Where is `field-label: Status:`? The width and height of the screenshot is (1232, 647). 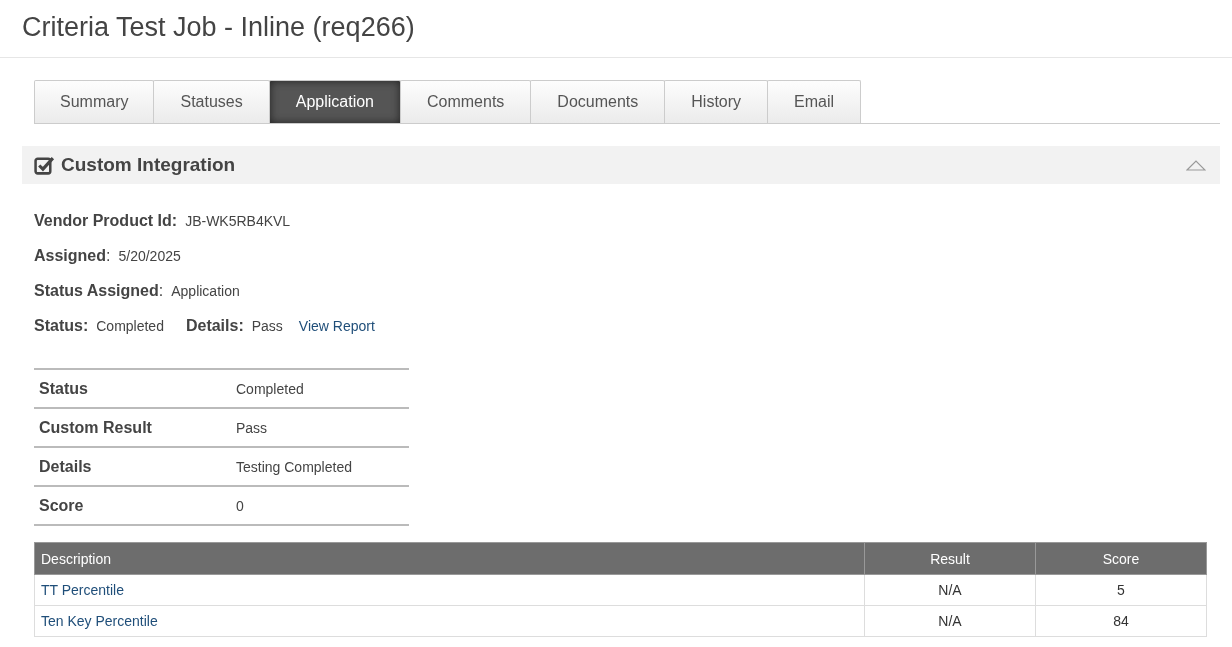 field-label: Status: is located at coordinates (61, 326).